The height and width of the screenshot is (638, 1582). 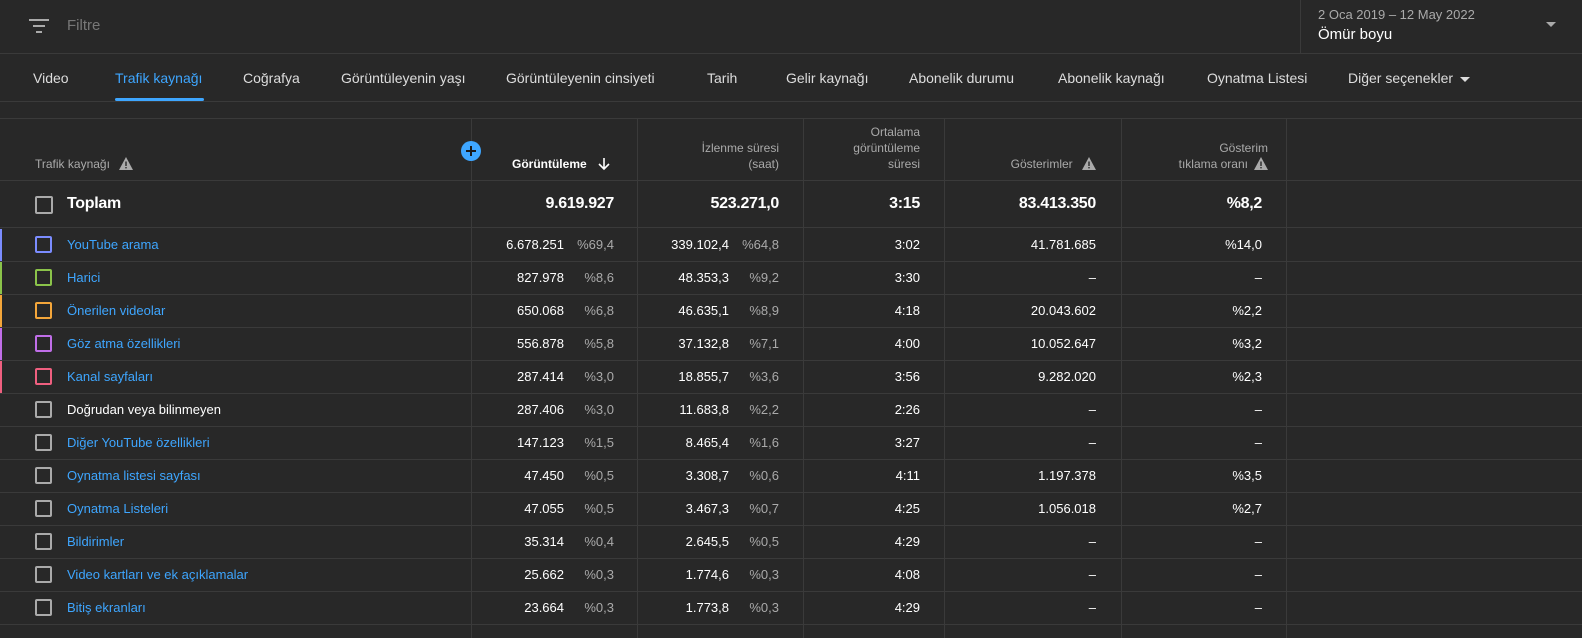 I want to click on traffic-source-name: Göz atma özellikleri, so click(x=123, y=343).